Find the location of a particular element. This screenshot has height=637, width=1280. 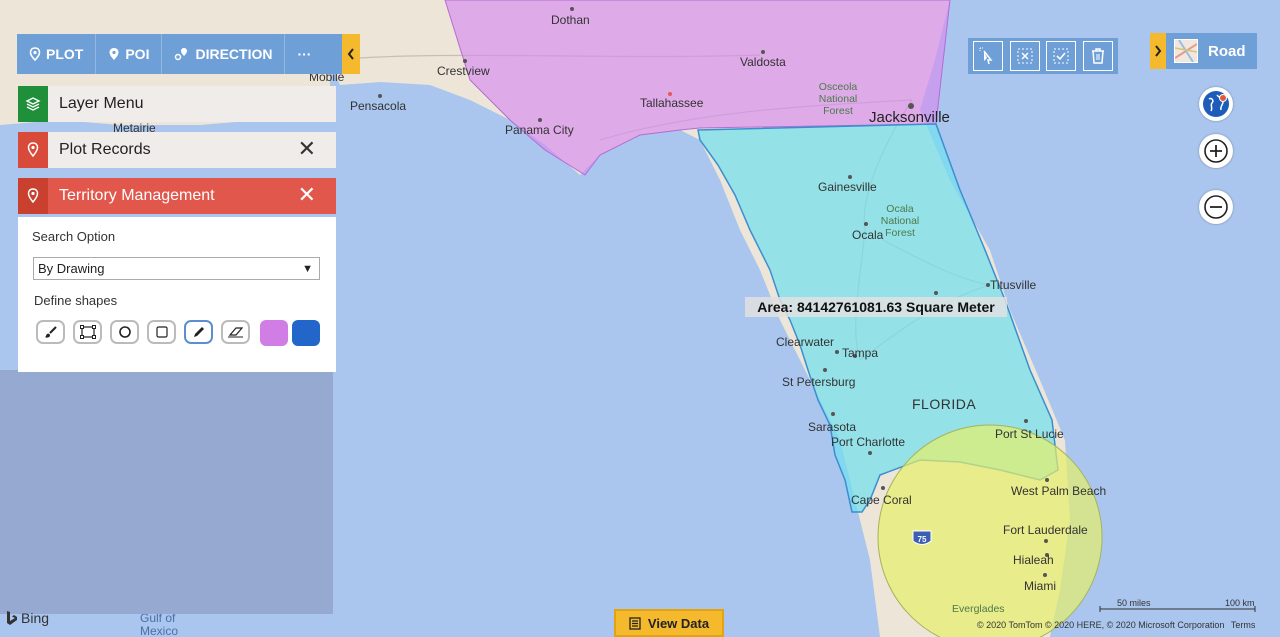

direction-button: DIRECTION is located at coordinates (224, 54).